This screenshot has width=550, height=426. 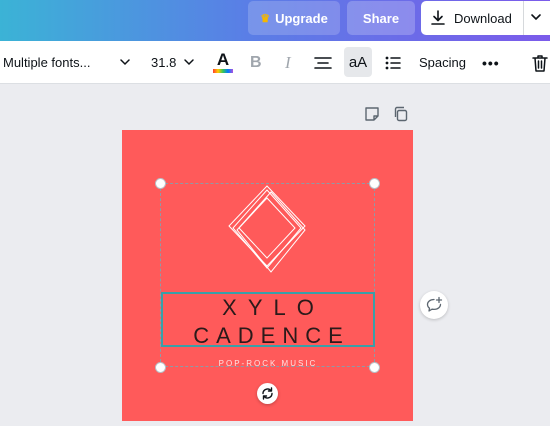 I want to click on resize-handle-bottom-left, so click(x=160, y=367).